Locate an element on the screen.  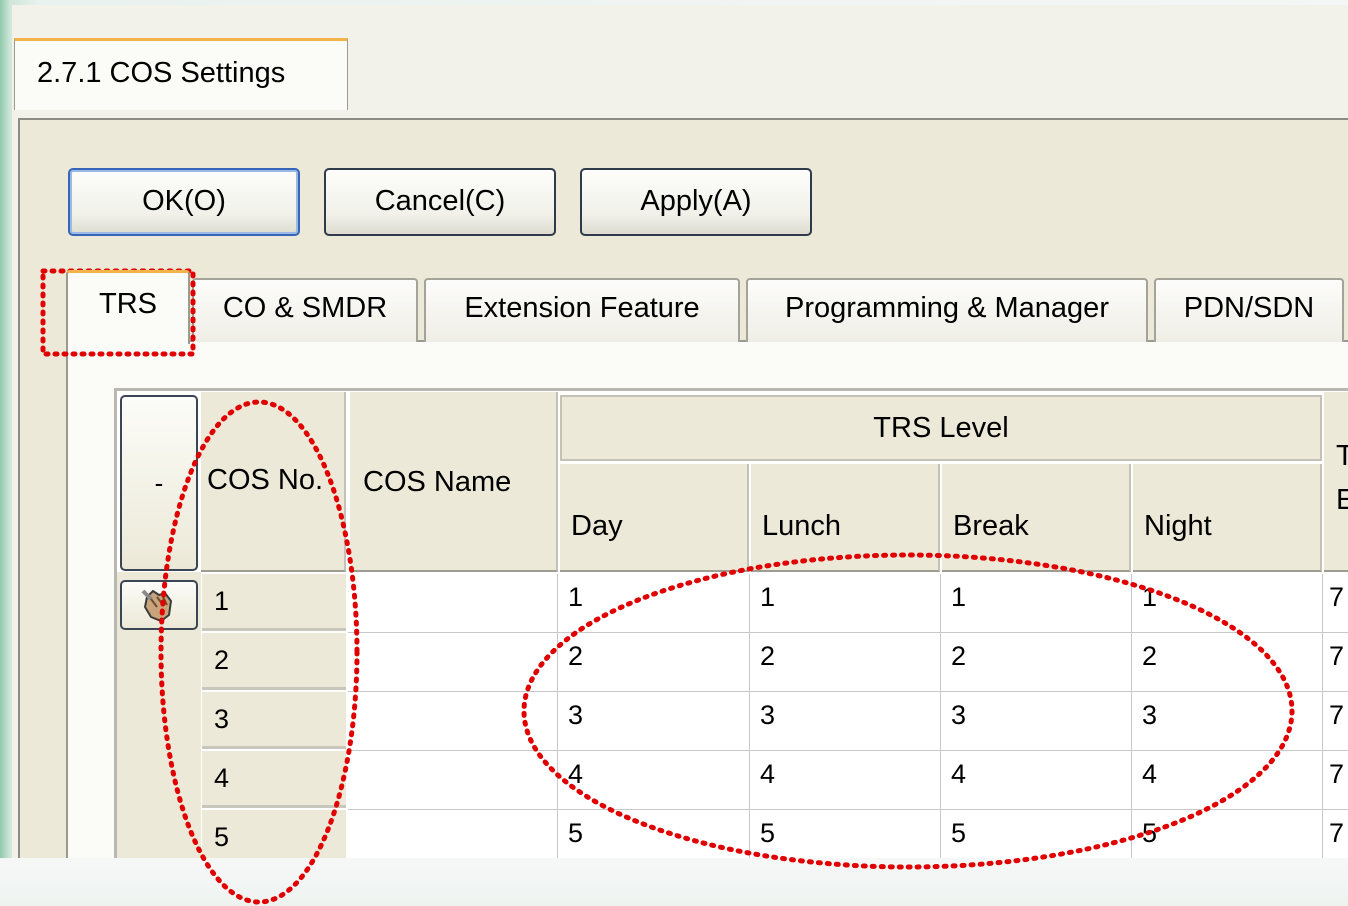
row-number-label: 5 is located at coordinates (222, 837).